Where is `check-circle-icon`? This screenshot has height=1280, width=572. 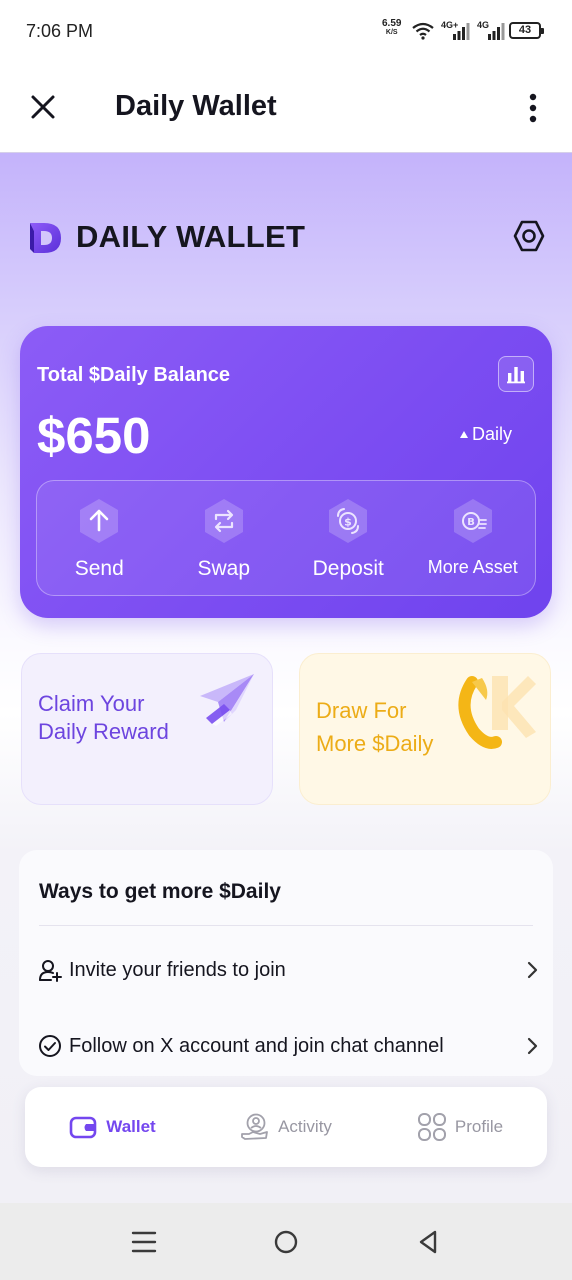
check-circle-icon is located at coordinates (50, 1046).